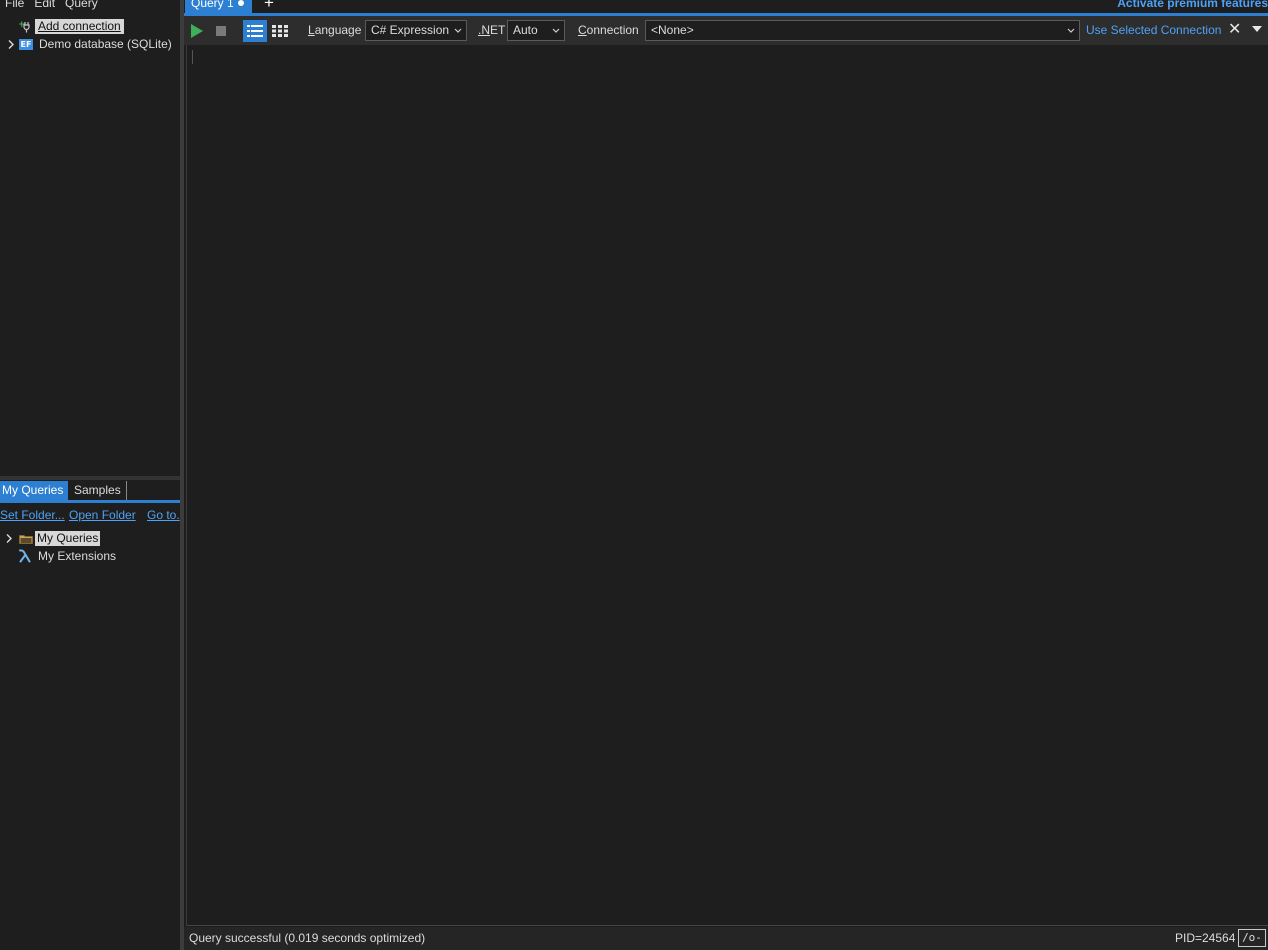 The image size is (1268, 950). I want to click on connection-item-demo-database: EF Demo database (SQLite), so click(89, 44).